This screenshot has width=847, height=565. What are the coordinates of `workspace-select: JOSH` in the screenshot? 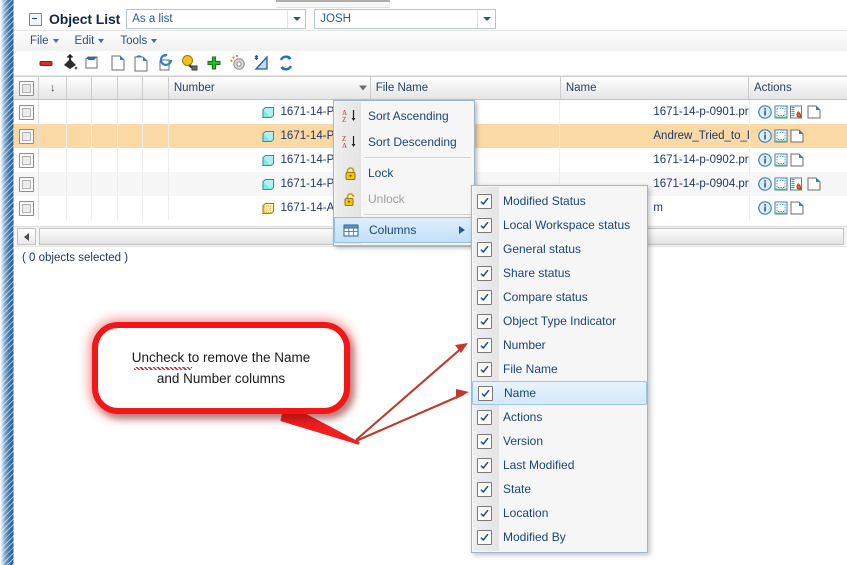 It's located at (405, 19).